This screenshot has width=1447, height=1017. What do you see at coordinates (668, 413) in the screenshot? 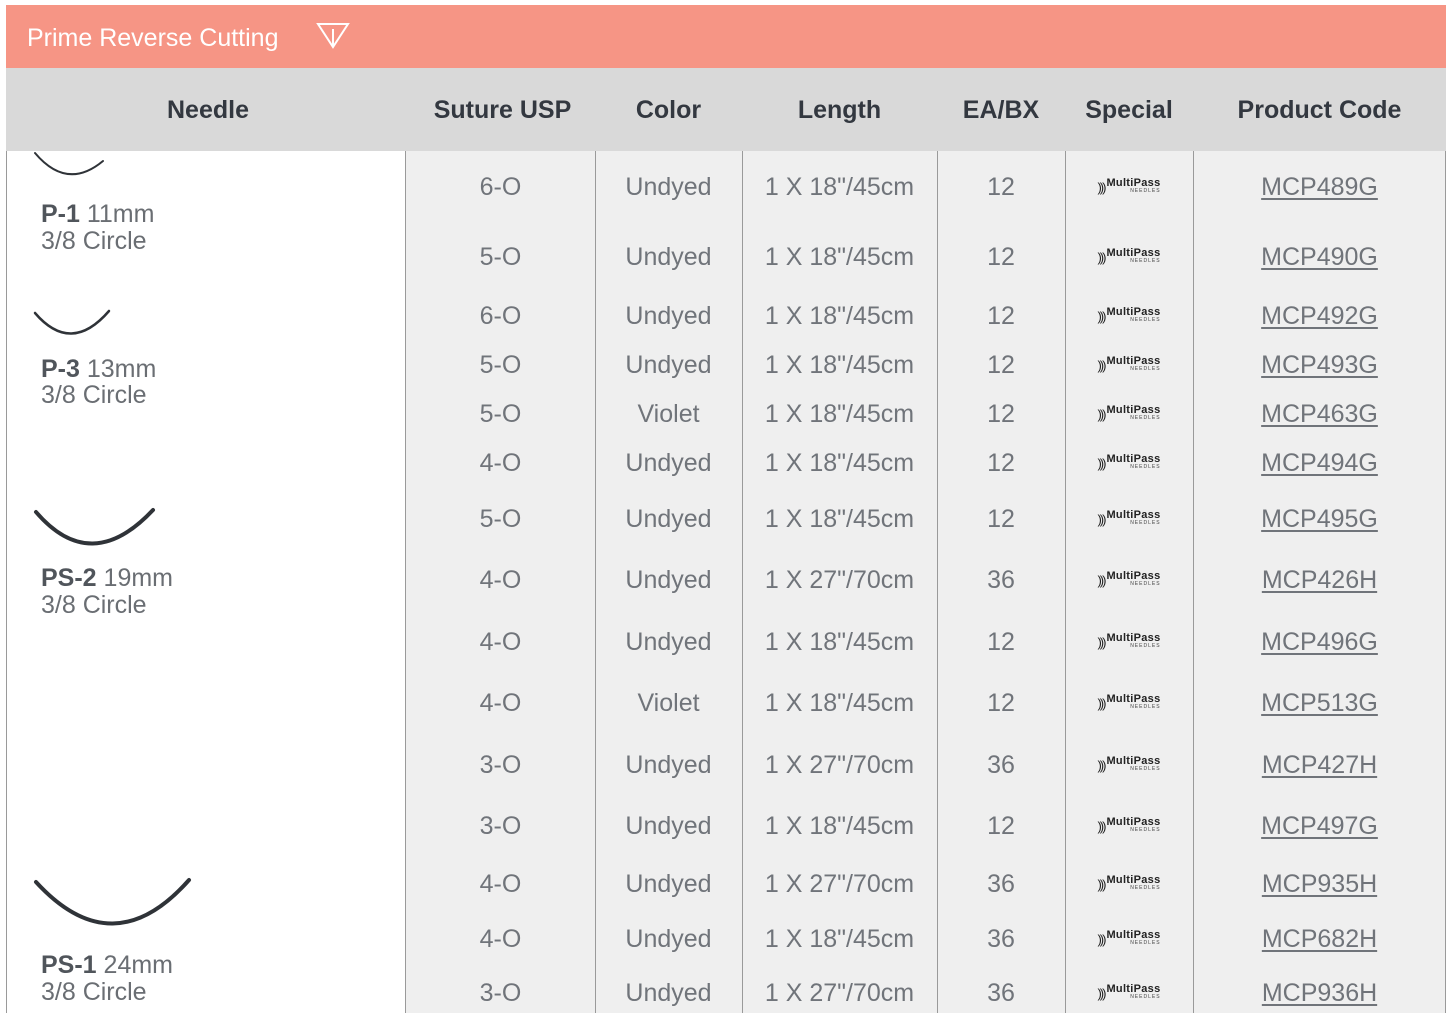
I see `color-cell: Violet` at bounding box center [668, 413].